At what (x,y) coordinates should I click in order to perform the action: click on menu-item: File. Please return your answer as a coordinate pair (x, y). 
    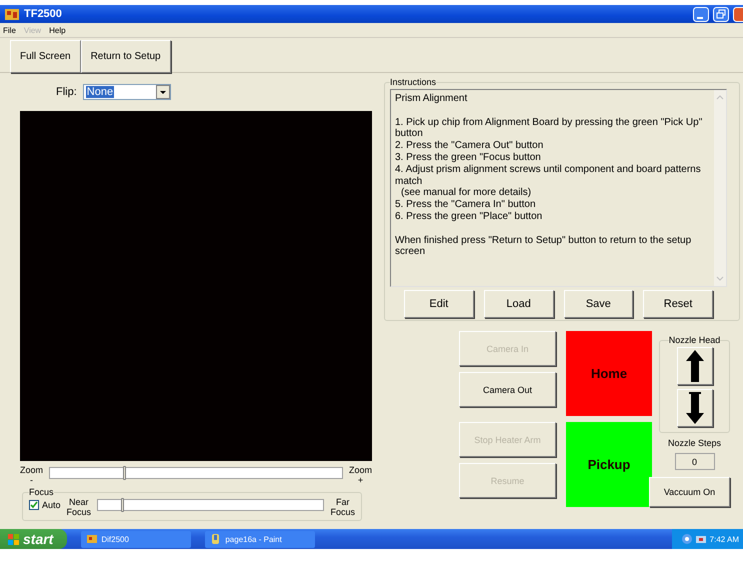
    Looking at the image, I should click on (9, 30).